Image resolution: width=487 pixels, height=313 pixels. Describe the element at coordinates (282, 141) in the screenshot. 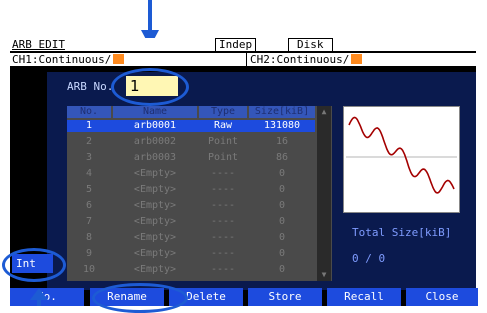

I see `cell-size: 16` at that location.